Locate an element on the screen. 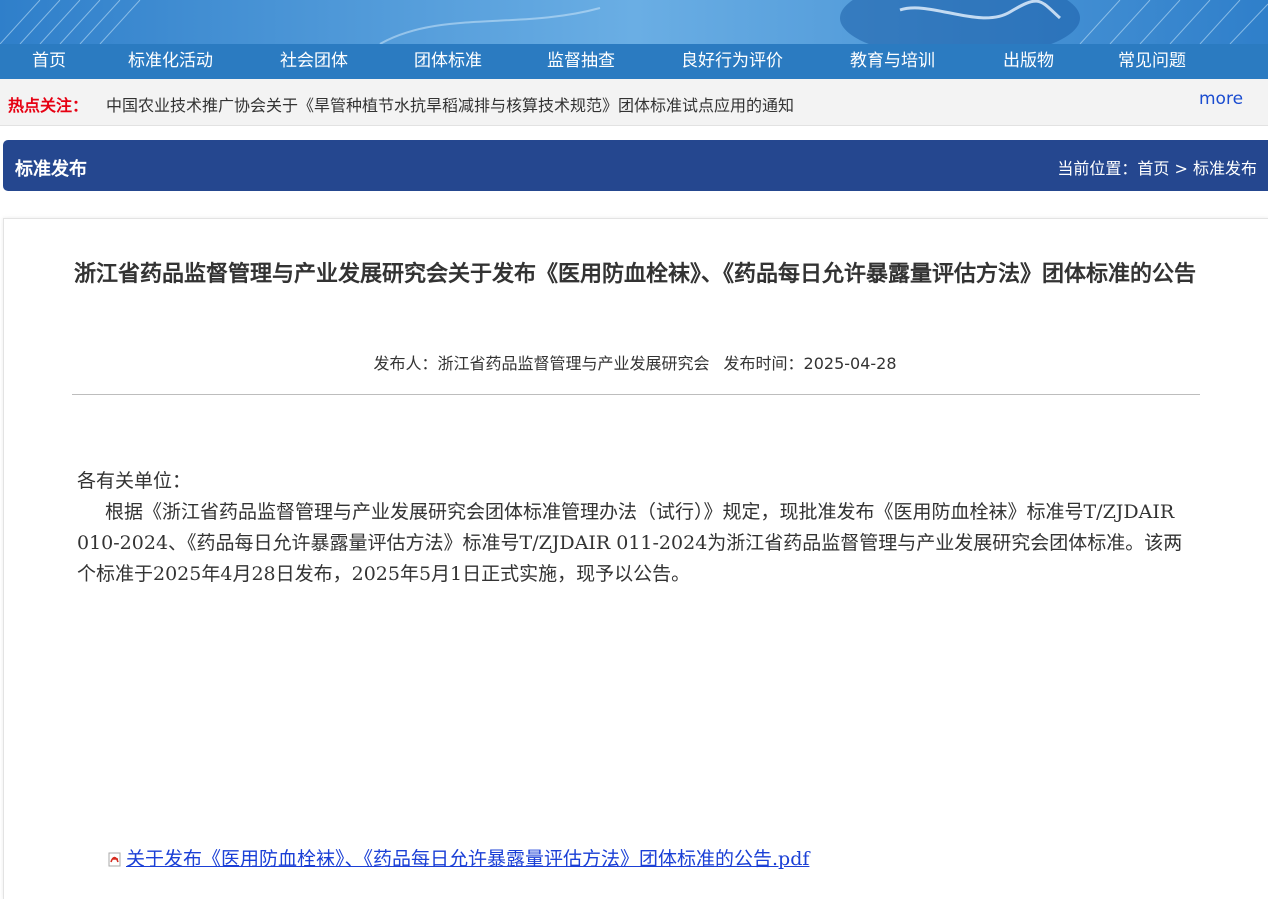 The height and width of the screenshot is (899, 1268). nav-item-training: 教育与培训 is located at coordinates (892, 61).